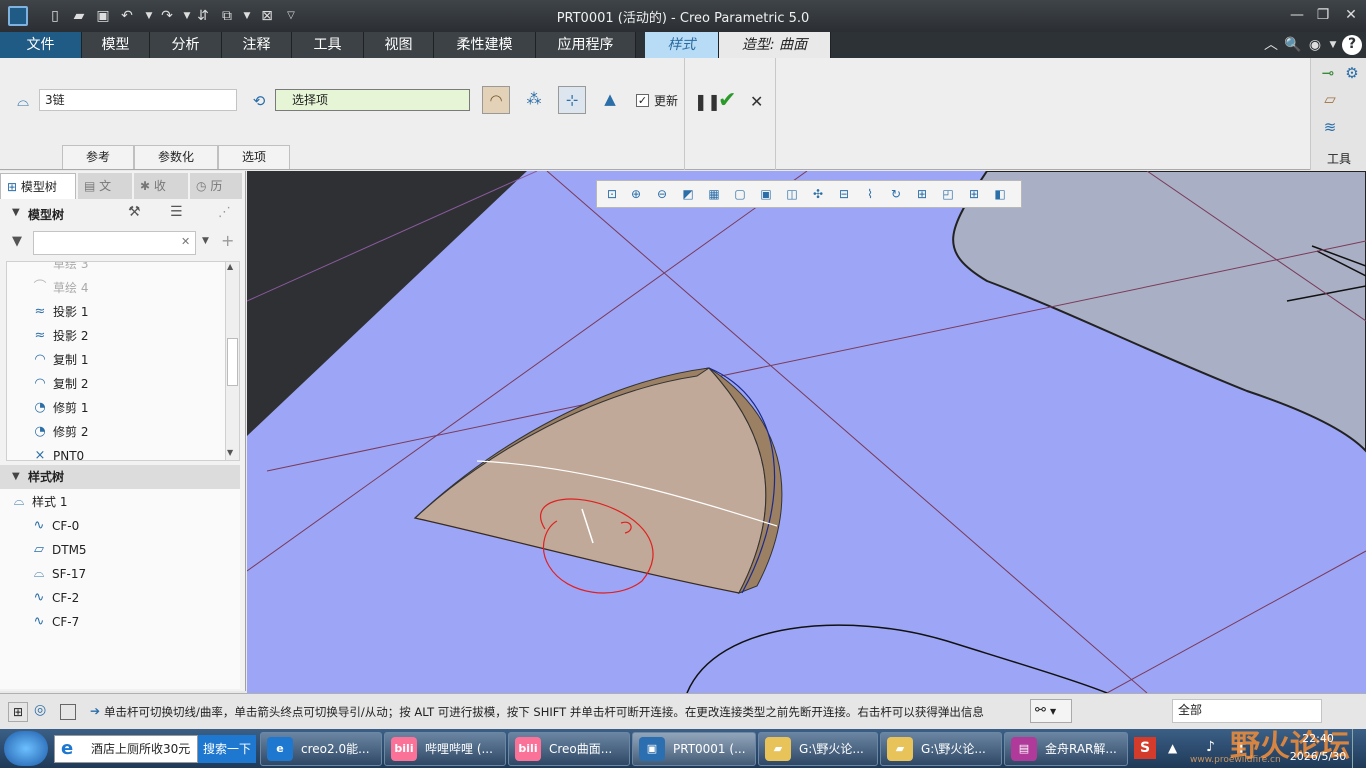  Describe the element at coordinates (227, 240) in the screenshot. I see `add-icon: +` at that location.